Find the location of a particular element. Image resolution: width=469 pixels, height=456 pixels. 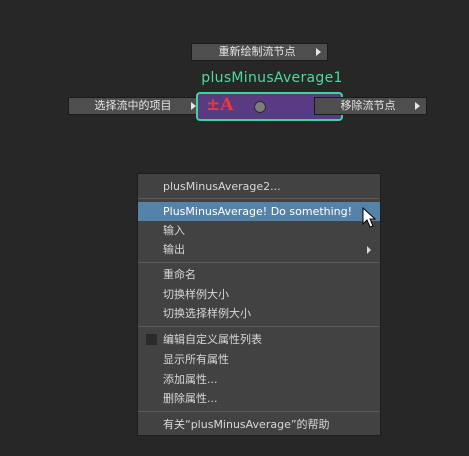

mouse-cursor-icon is located at coordinates (369, 217).